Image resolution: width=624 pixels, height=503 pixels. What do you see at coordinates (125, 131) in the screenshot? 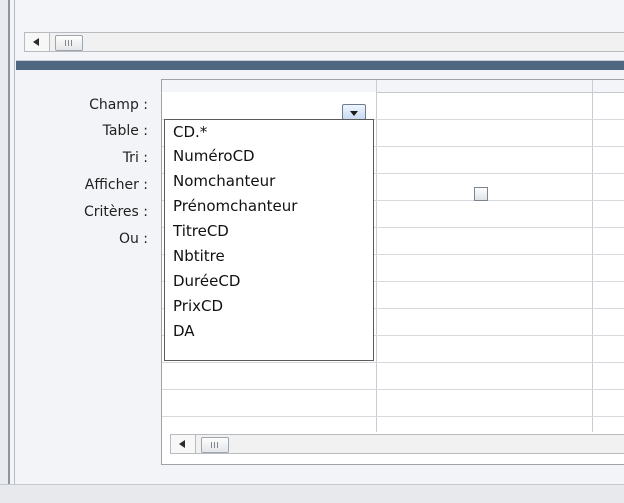
I see `label-table: Table :` at bounding box center [125, 131].